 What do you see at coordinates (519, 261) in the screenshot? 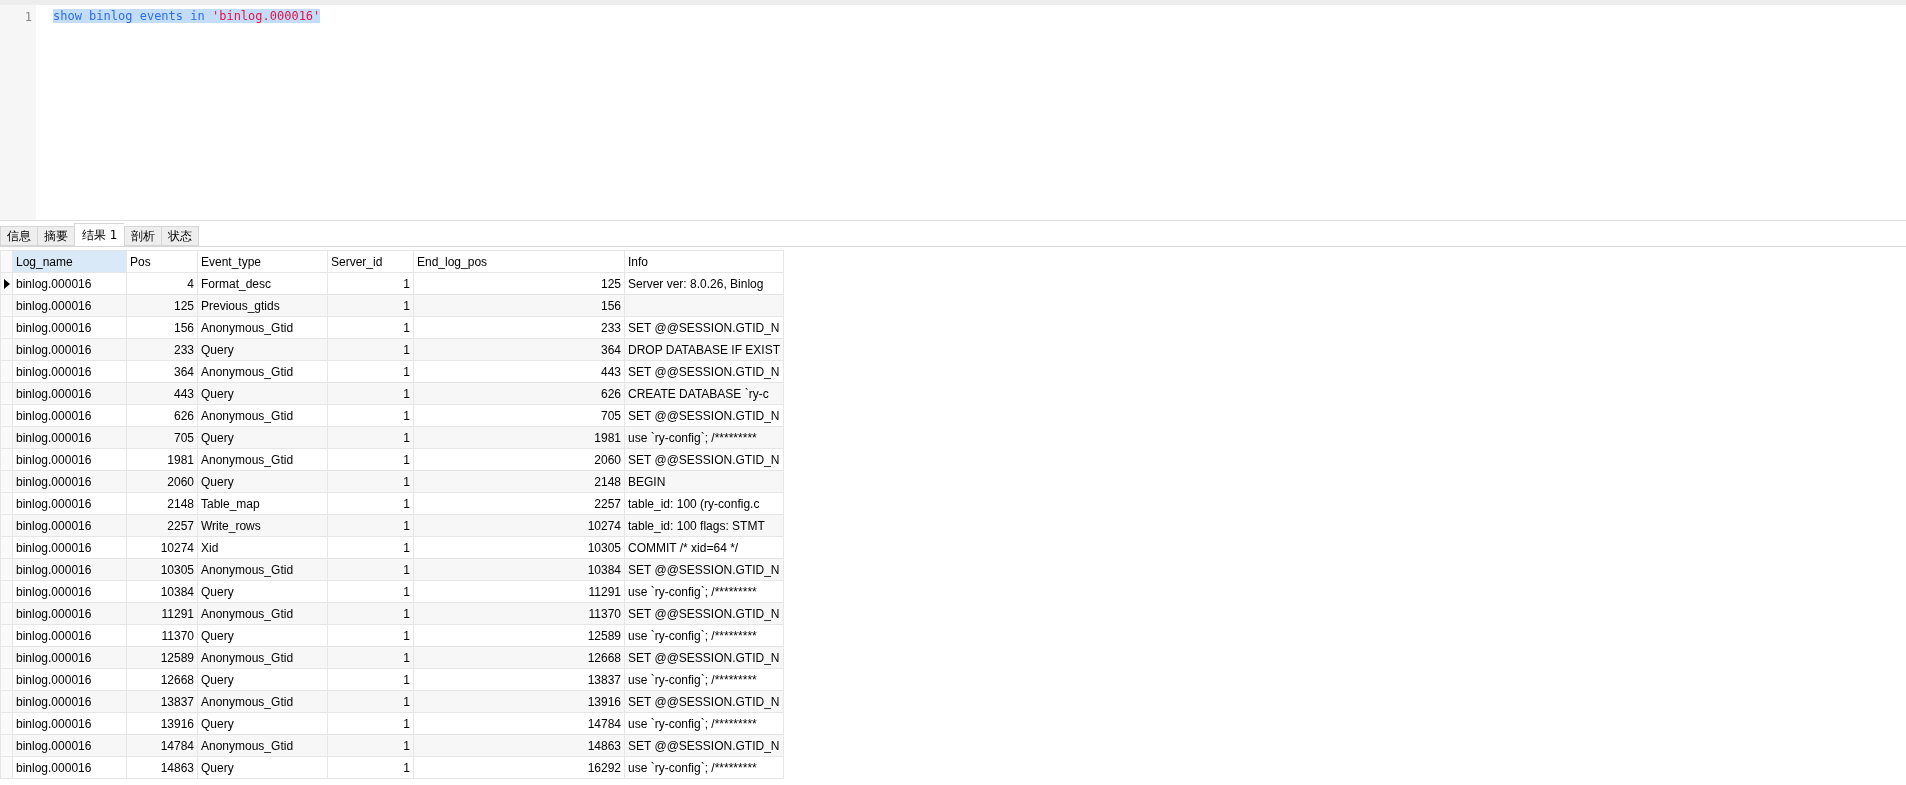
I see `column-header: End_log_pos` at bounding box center [519, 261].